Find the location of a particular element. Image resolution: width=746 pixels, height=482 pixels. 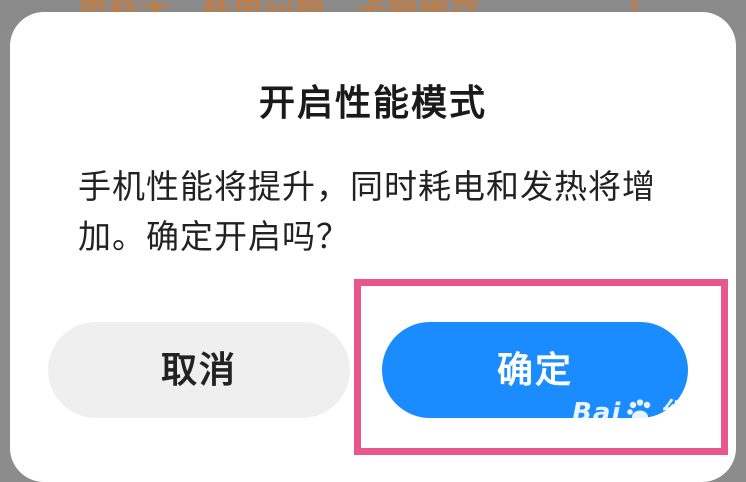

watermark-logo: Bai is located at coordinates (597, 413).